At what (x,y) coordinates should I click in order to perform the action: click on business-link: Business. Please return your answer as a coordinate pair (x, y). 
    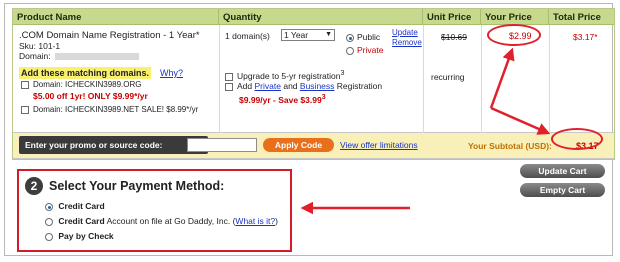
    Looking at the image, I should click on (317, 86).